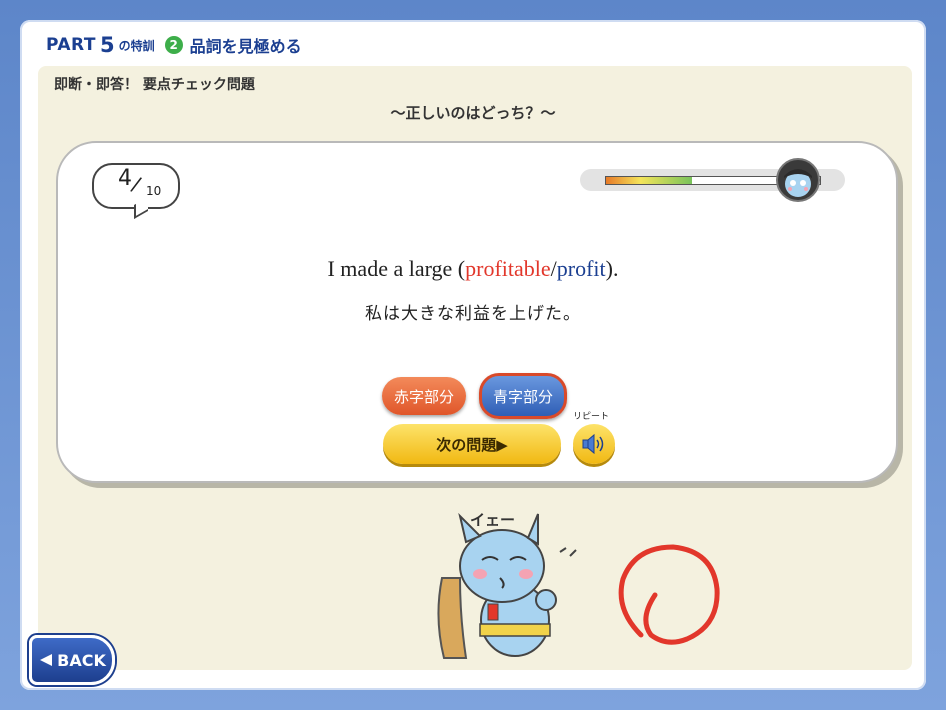  Describe the element at coordinates (396, 268) in the screenshot. I see `sentence-prefix: I made a large (` at that location.